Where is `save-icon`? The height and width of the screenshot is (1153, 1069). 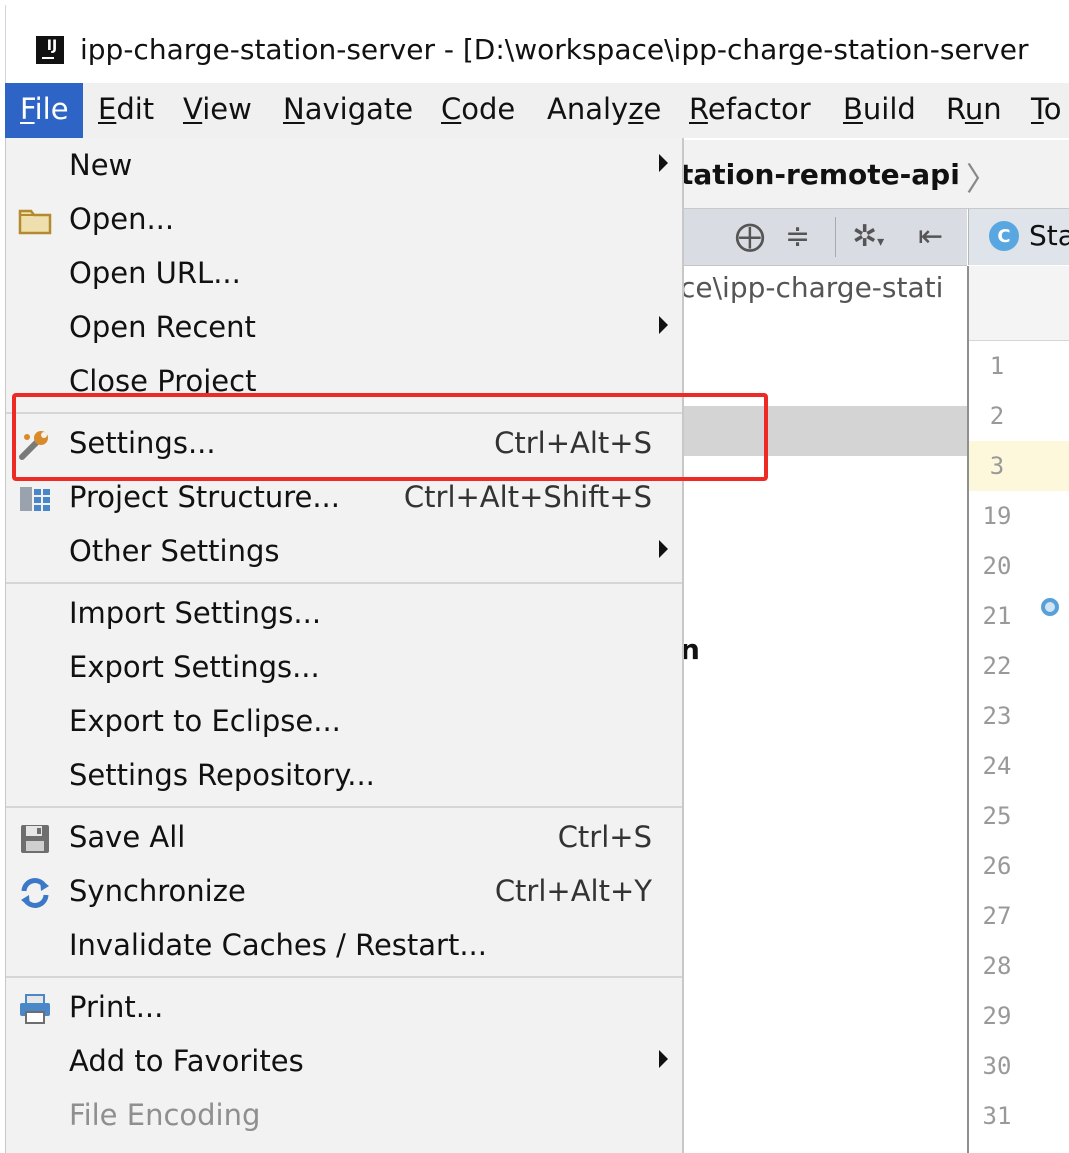
save-icon is located at coordinates (35, 839).